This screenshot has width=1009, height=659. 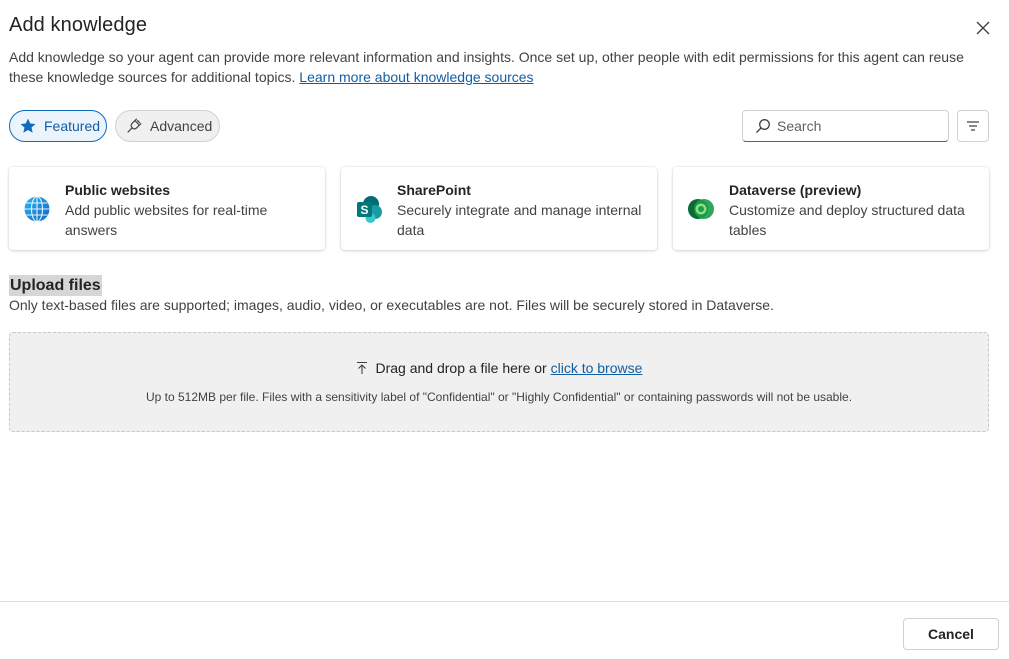 What do you see at coordinates (364, 210) in the screenshot?
I see `svg-text: S` at bounding box center [364, 210].